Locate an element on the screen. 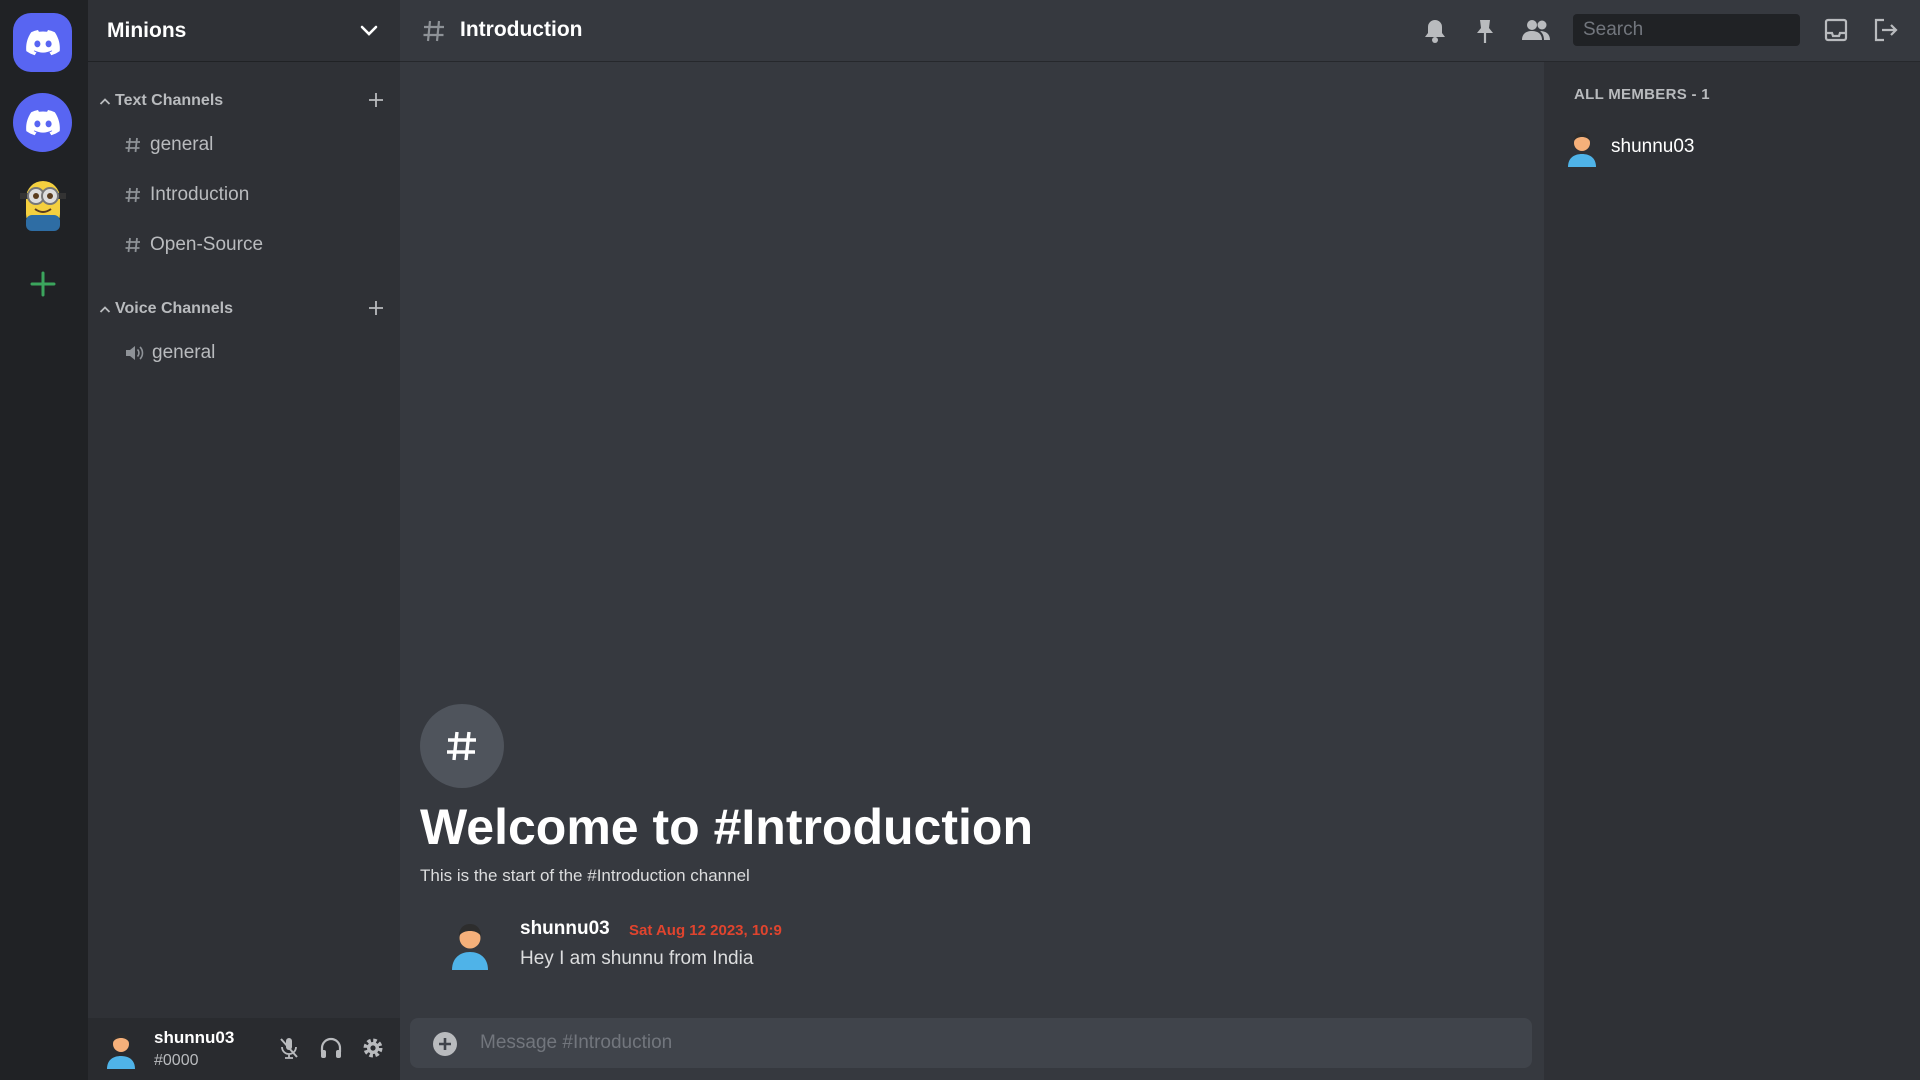 The height and width of the screenshot is (1080, 1920). server-rail is located at coordinates (44, 540).